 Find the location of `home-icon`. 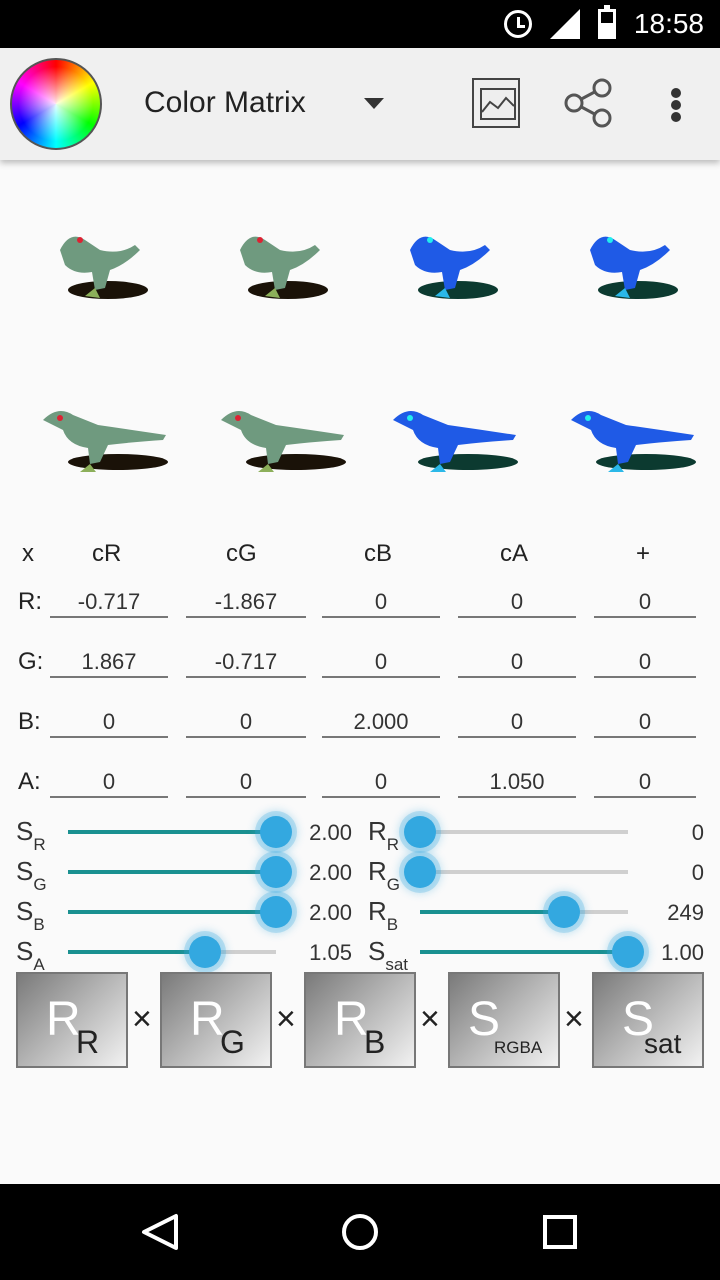

home-icon is located at coordinates (360, 1232).